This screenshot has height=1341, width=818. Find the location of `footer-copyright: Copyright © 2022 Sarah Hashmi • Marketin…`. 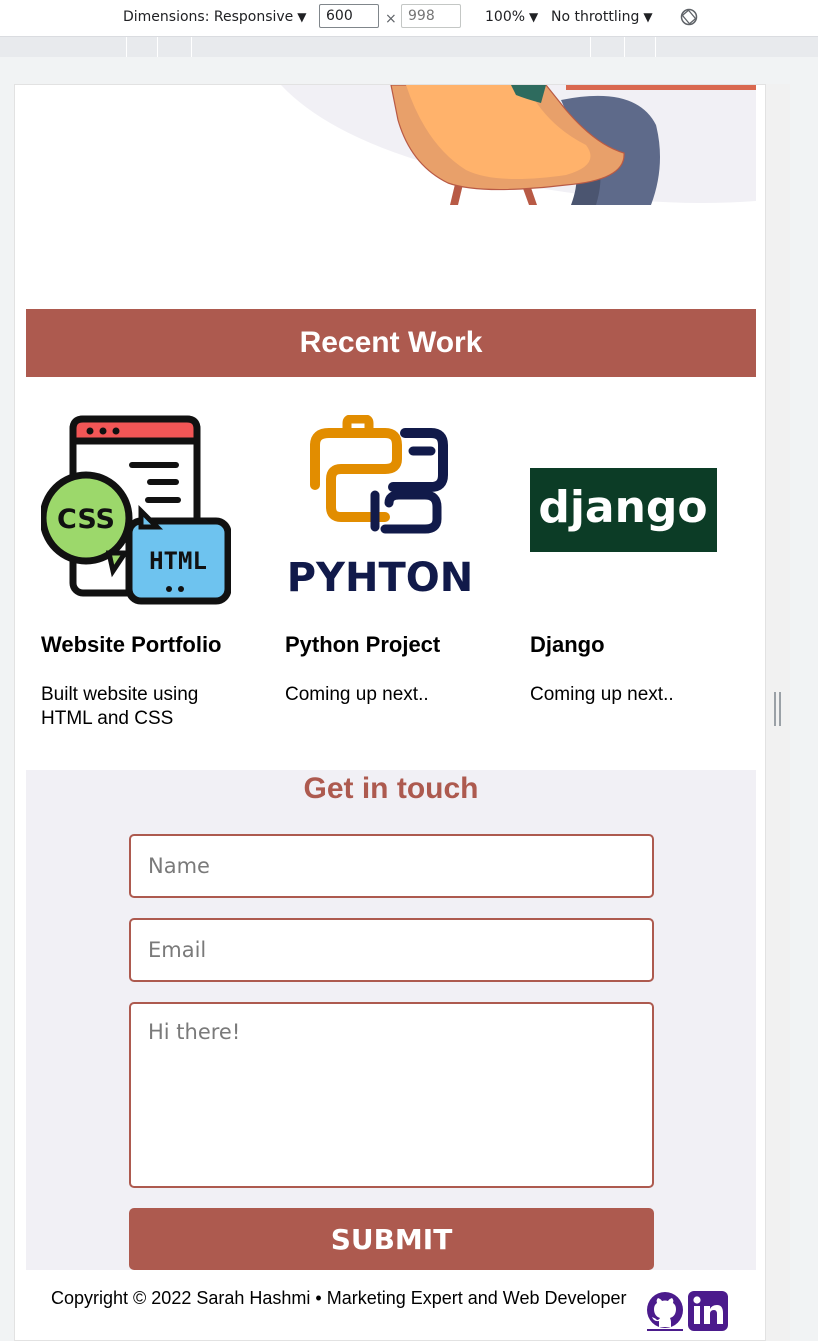

footer-copyright: Copyright © 2022 Sarah Hashmi • Marketin… is located at coordinates (339, 1298).